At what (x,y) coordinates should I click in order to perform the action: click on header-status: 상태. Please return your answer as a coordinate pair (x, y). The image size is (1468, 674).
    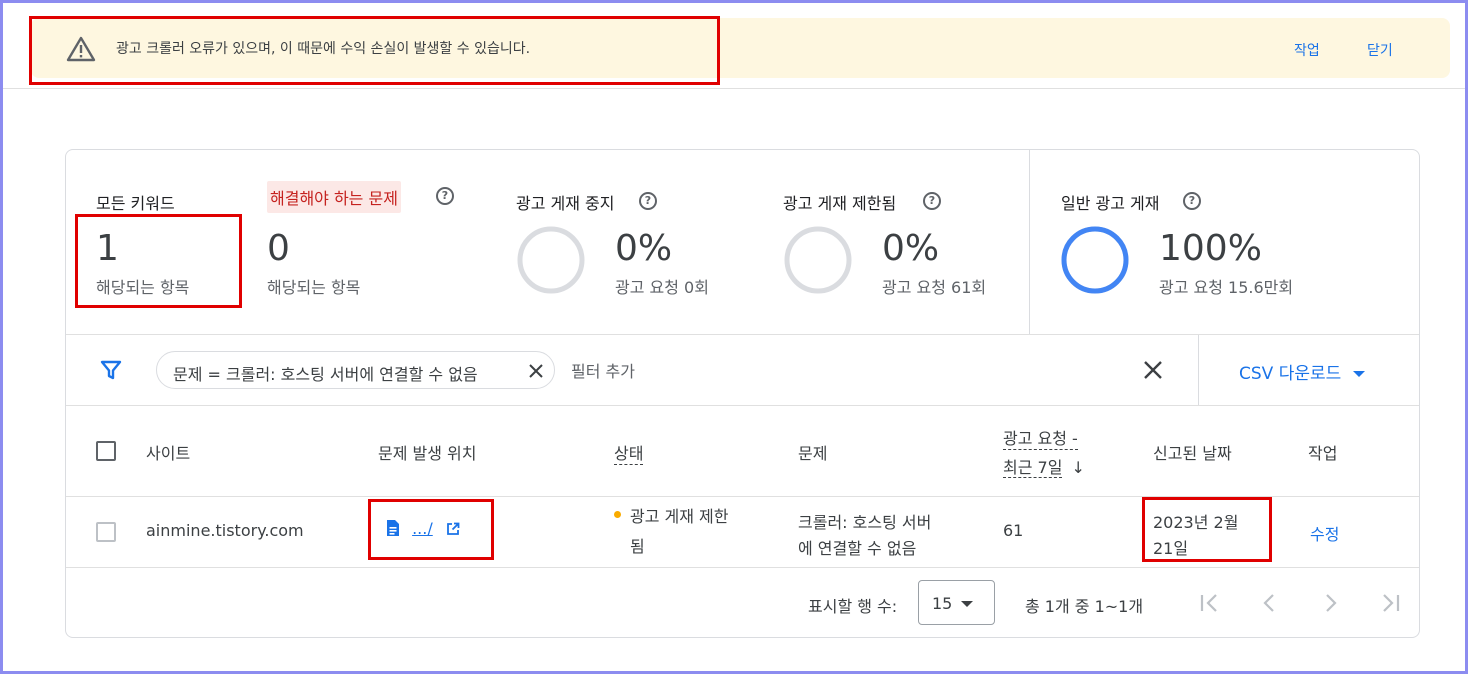
    Looking at the image, I should click on (629, 452).